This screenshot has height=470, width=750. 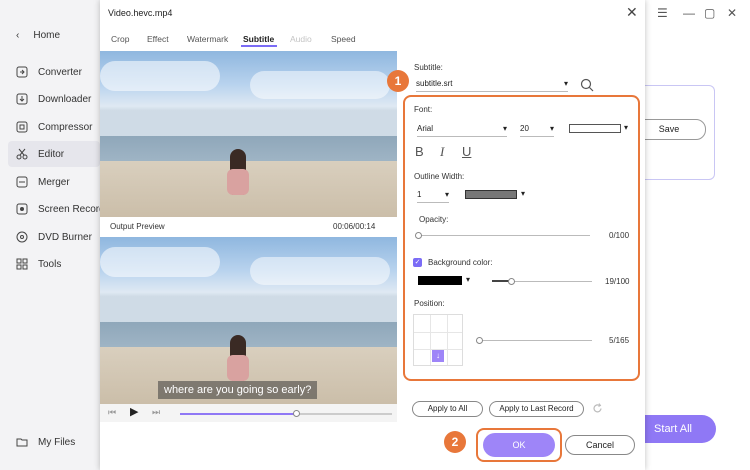 I want to click on sidebar-item-label: Tools, so click(x=50, y=264).